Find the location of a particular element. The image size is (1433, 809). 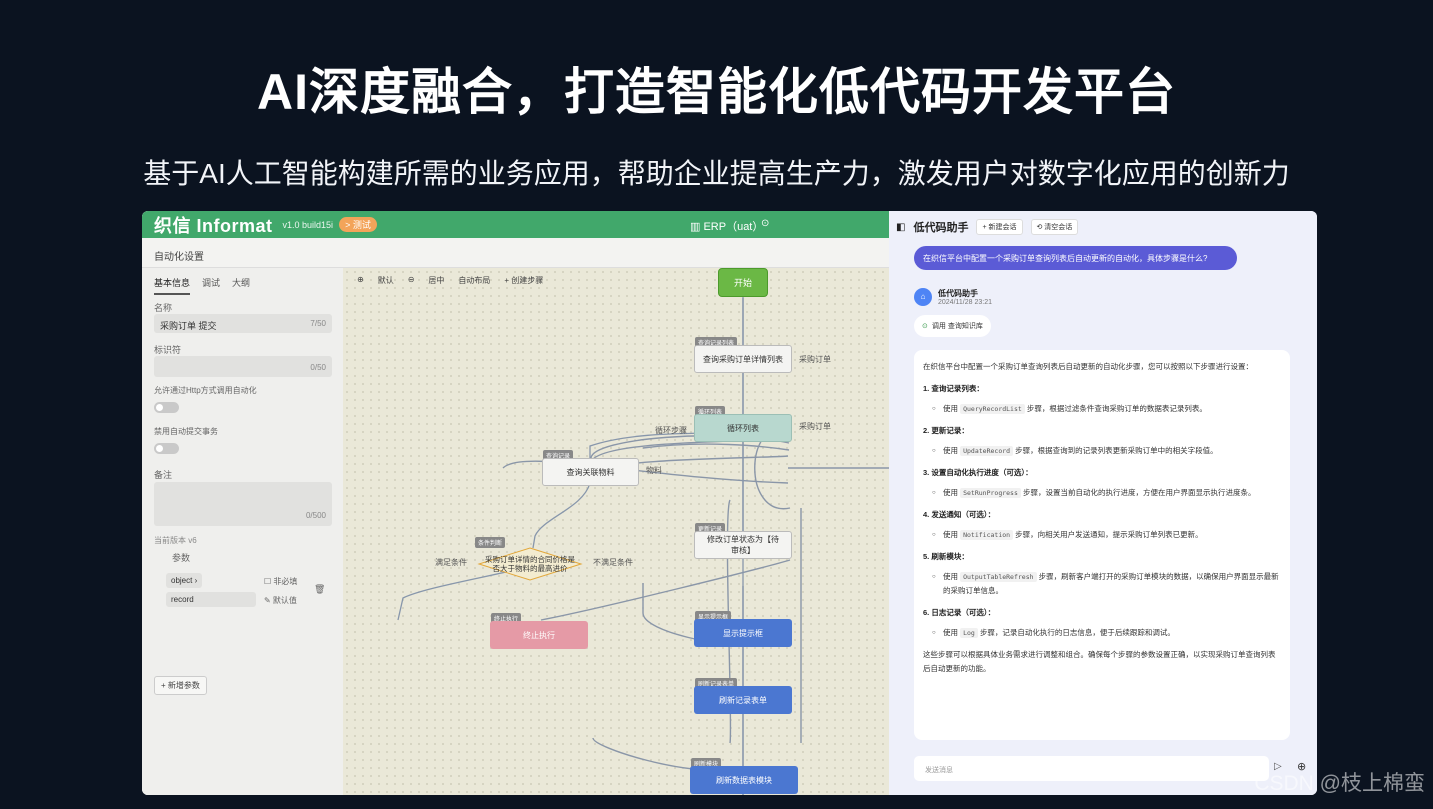

sidebar-toggle-icon: ◧ is located at coordinates (900, 227).